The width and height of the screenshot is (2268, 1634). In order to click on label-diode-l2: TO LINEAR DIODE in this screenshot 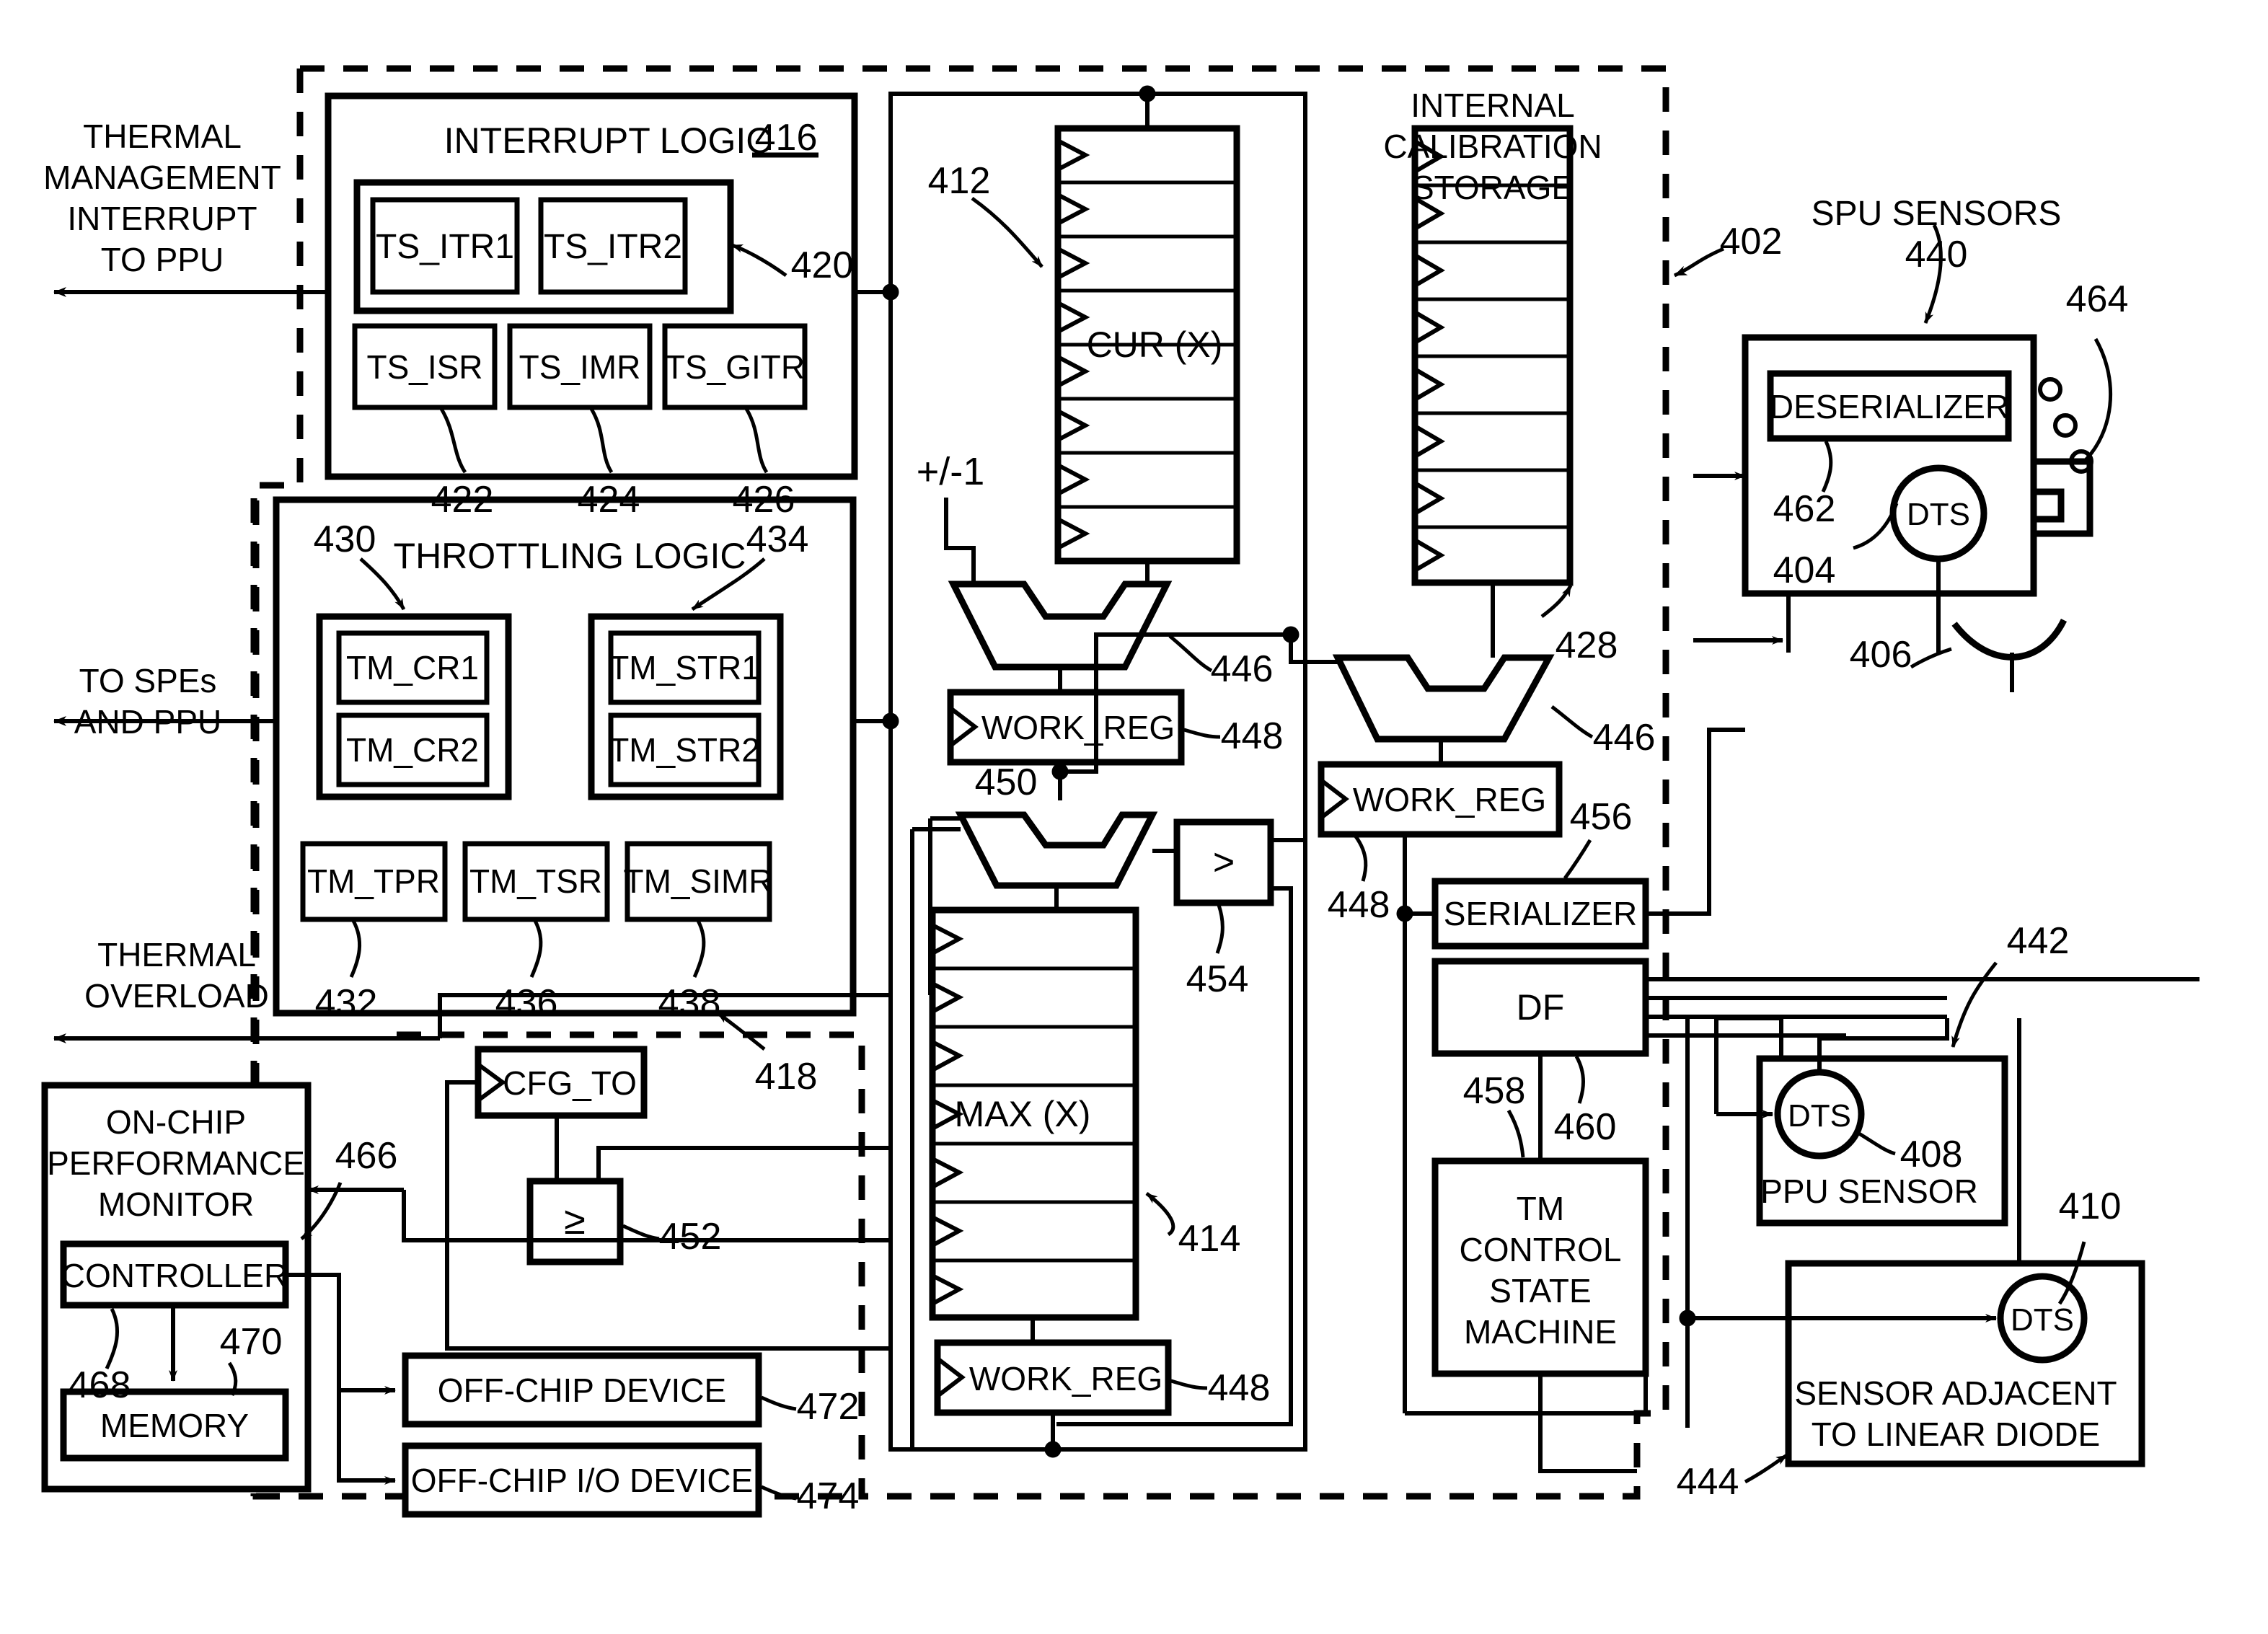, I will do `click(1956, 1434)`.